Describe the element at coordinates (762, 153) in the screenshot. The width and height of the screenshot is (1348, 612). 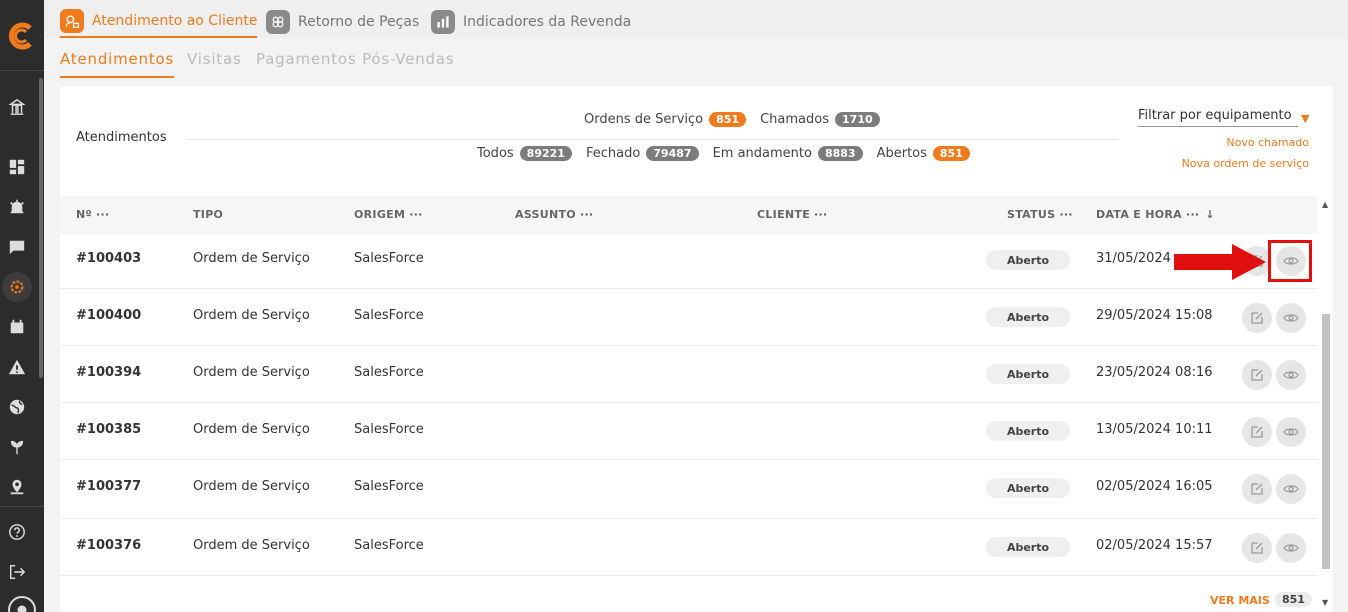
I see `stat-label: Em andamento` at that location.